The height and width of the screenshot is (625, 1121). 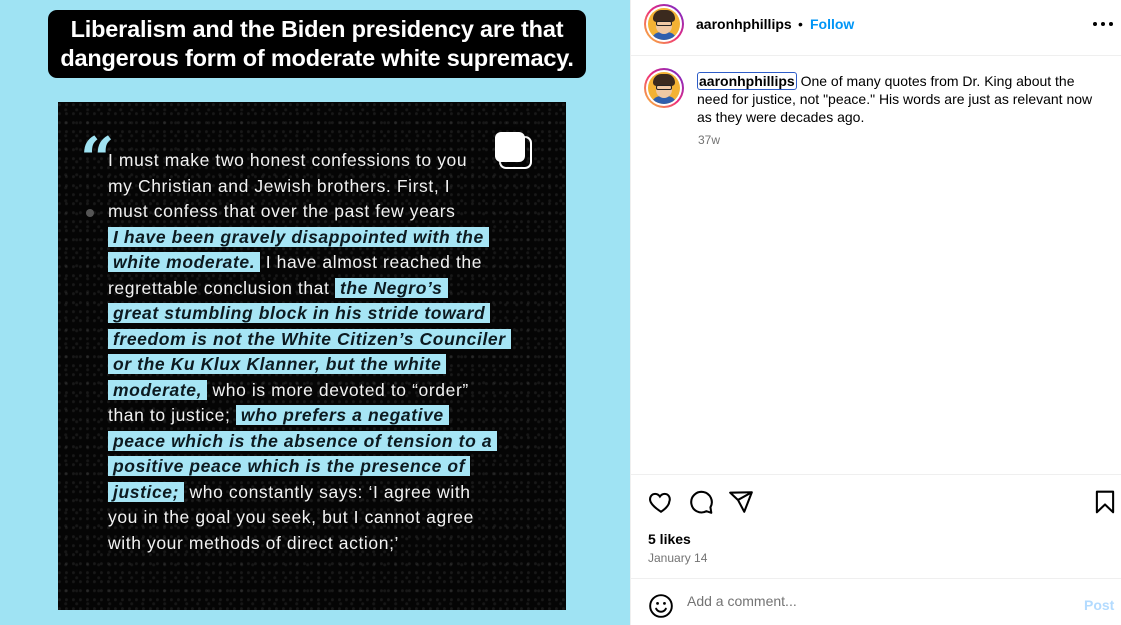 I want to click on comment-input, so click(x=877, y=601).